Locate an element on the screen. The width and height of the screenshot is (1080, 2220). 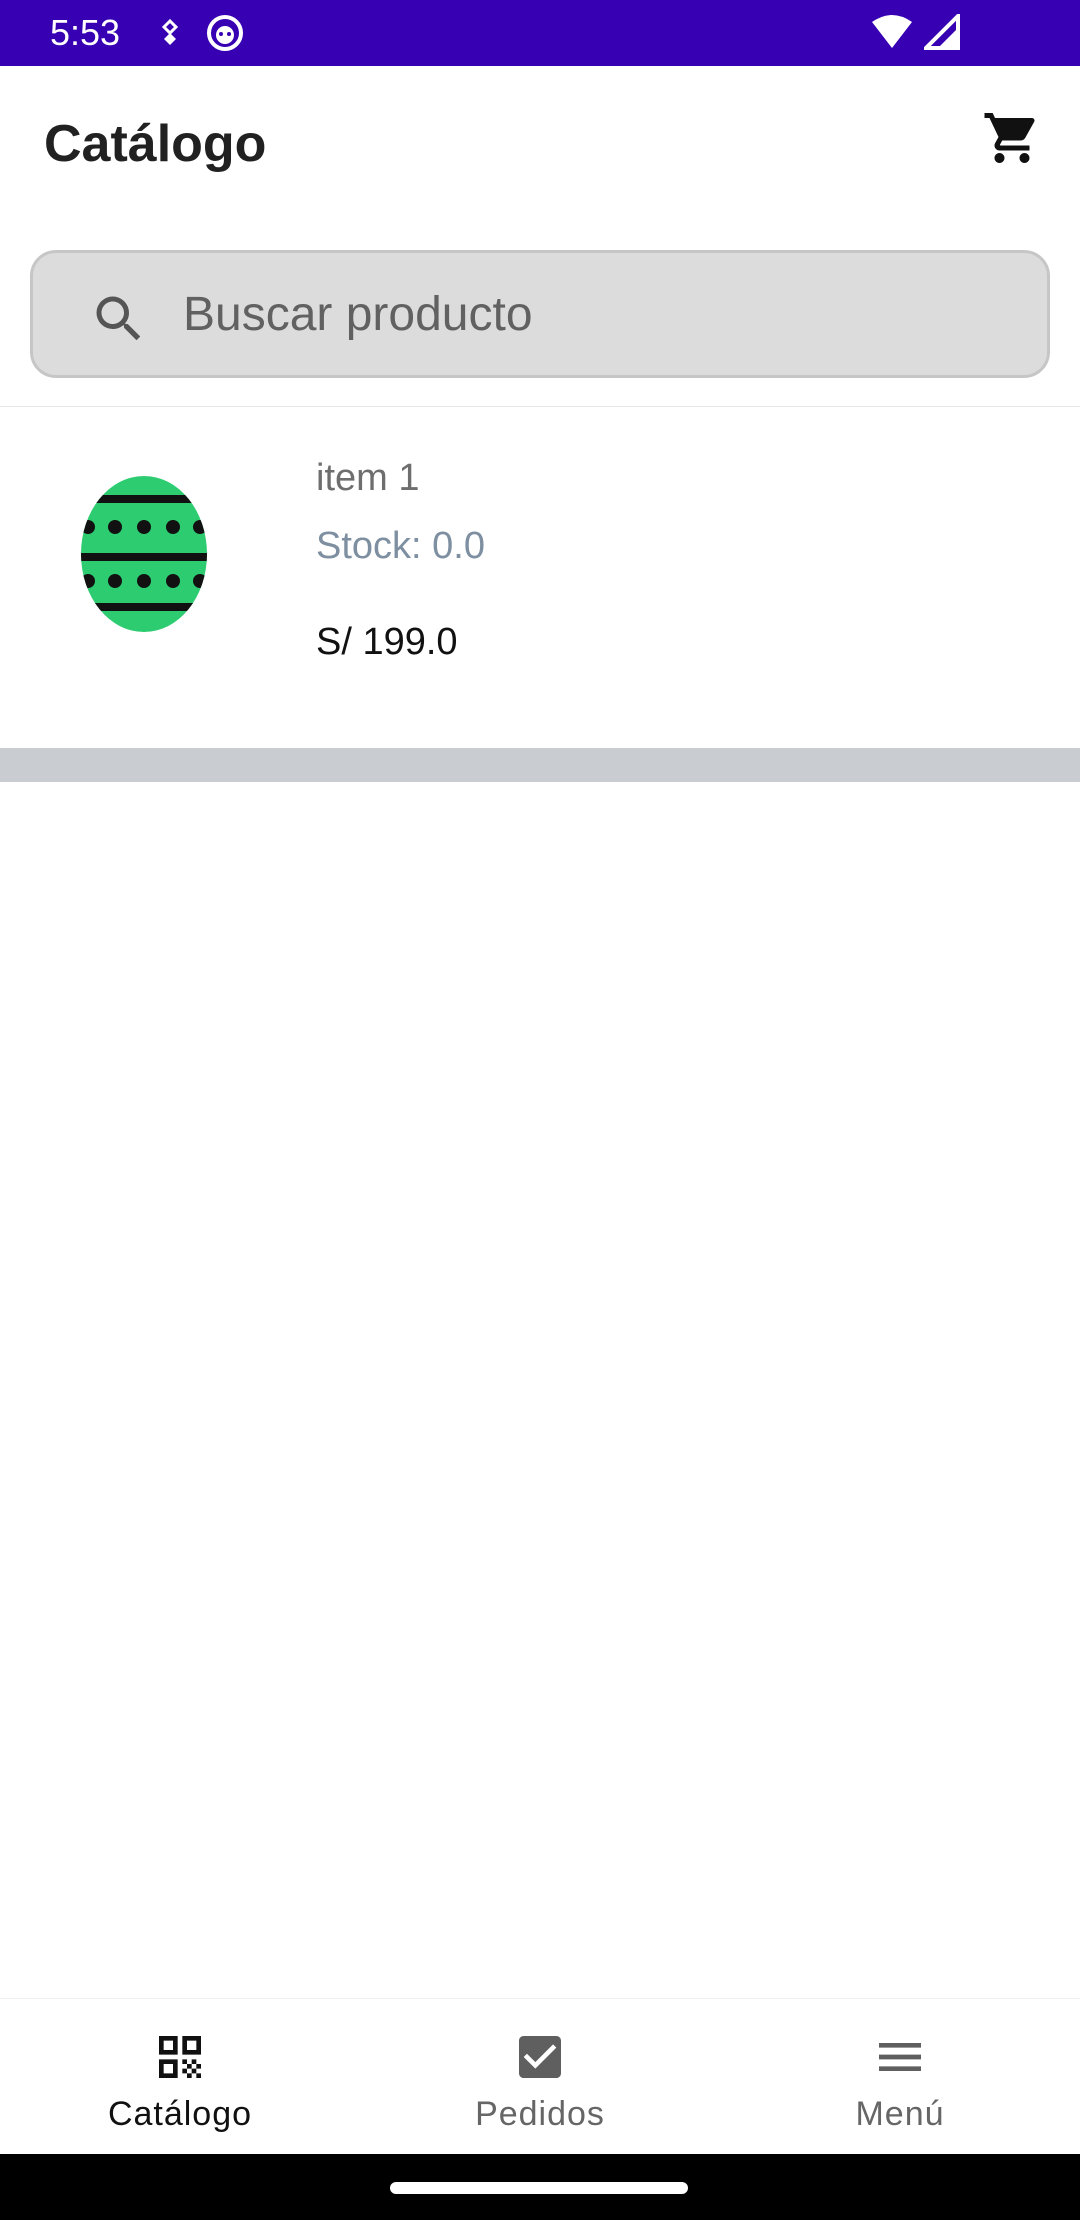
cart-button is located at coordinates (1012, 138).